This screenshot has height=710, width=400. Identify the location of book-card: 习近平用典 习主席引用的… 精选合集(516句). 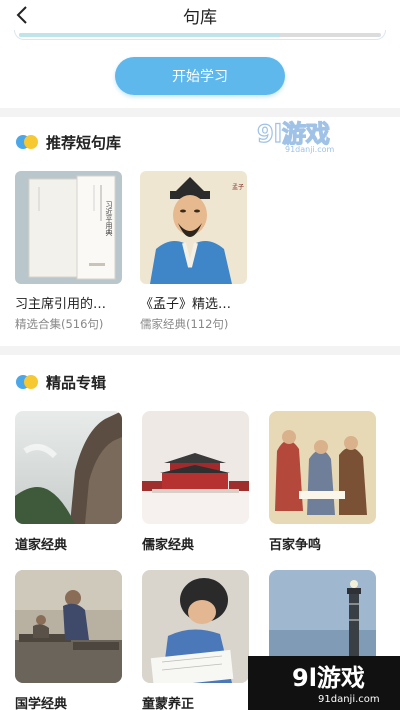
(68, 251).